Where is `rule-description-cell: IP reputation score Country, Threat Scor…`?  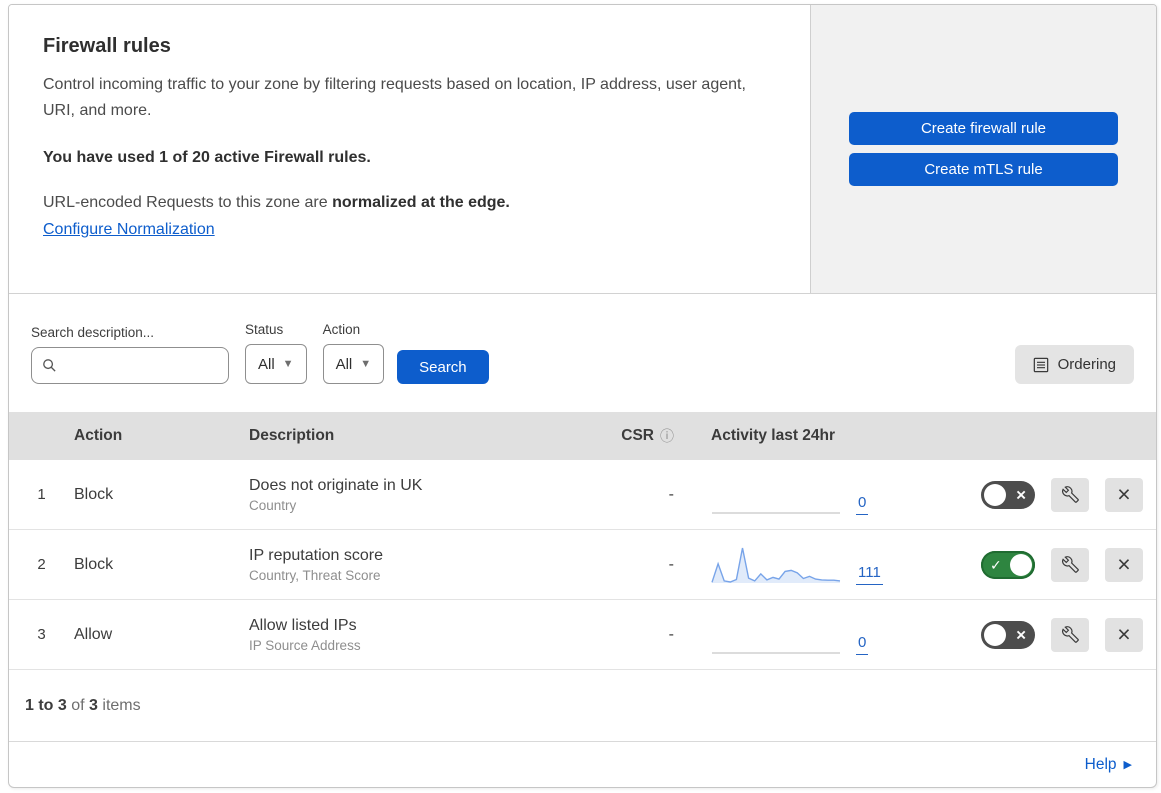
rule-description-cell: IP reputation score Country, Threat Scor… is located at coordinates (416, 565).